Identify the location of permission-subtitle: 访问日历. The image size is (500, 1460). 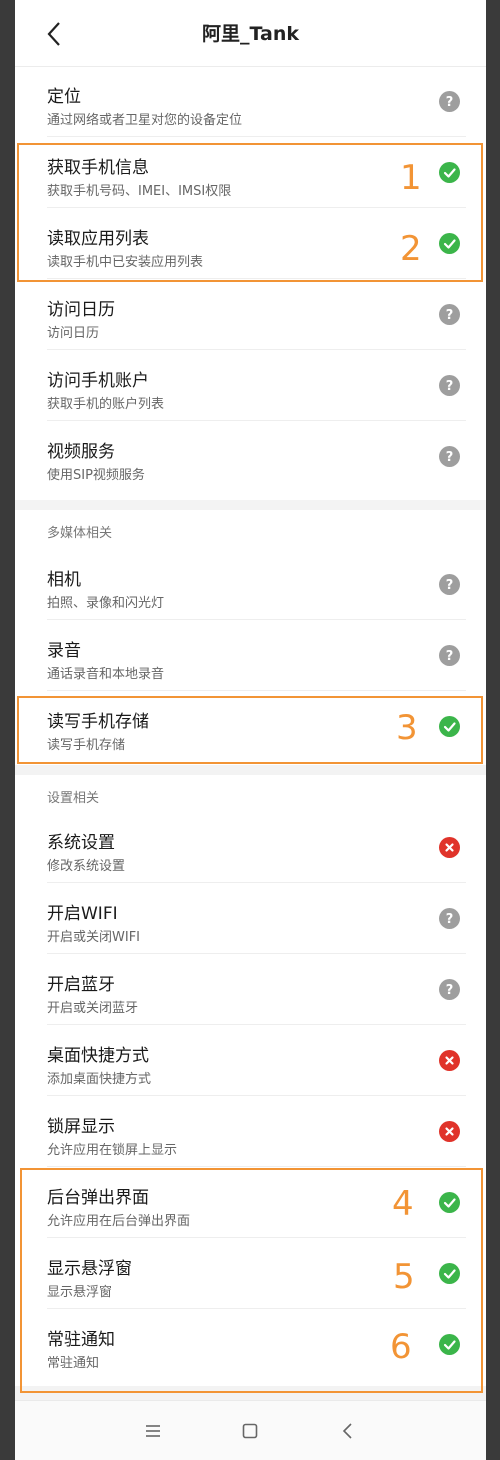
(73, 333).